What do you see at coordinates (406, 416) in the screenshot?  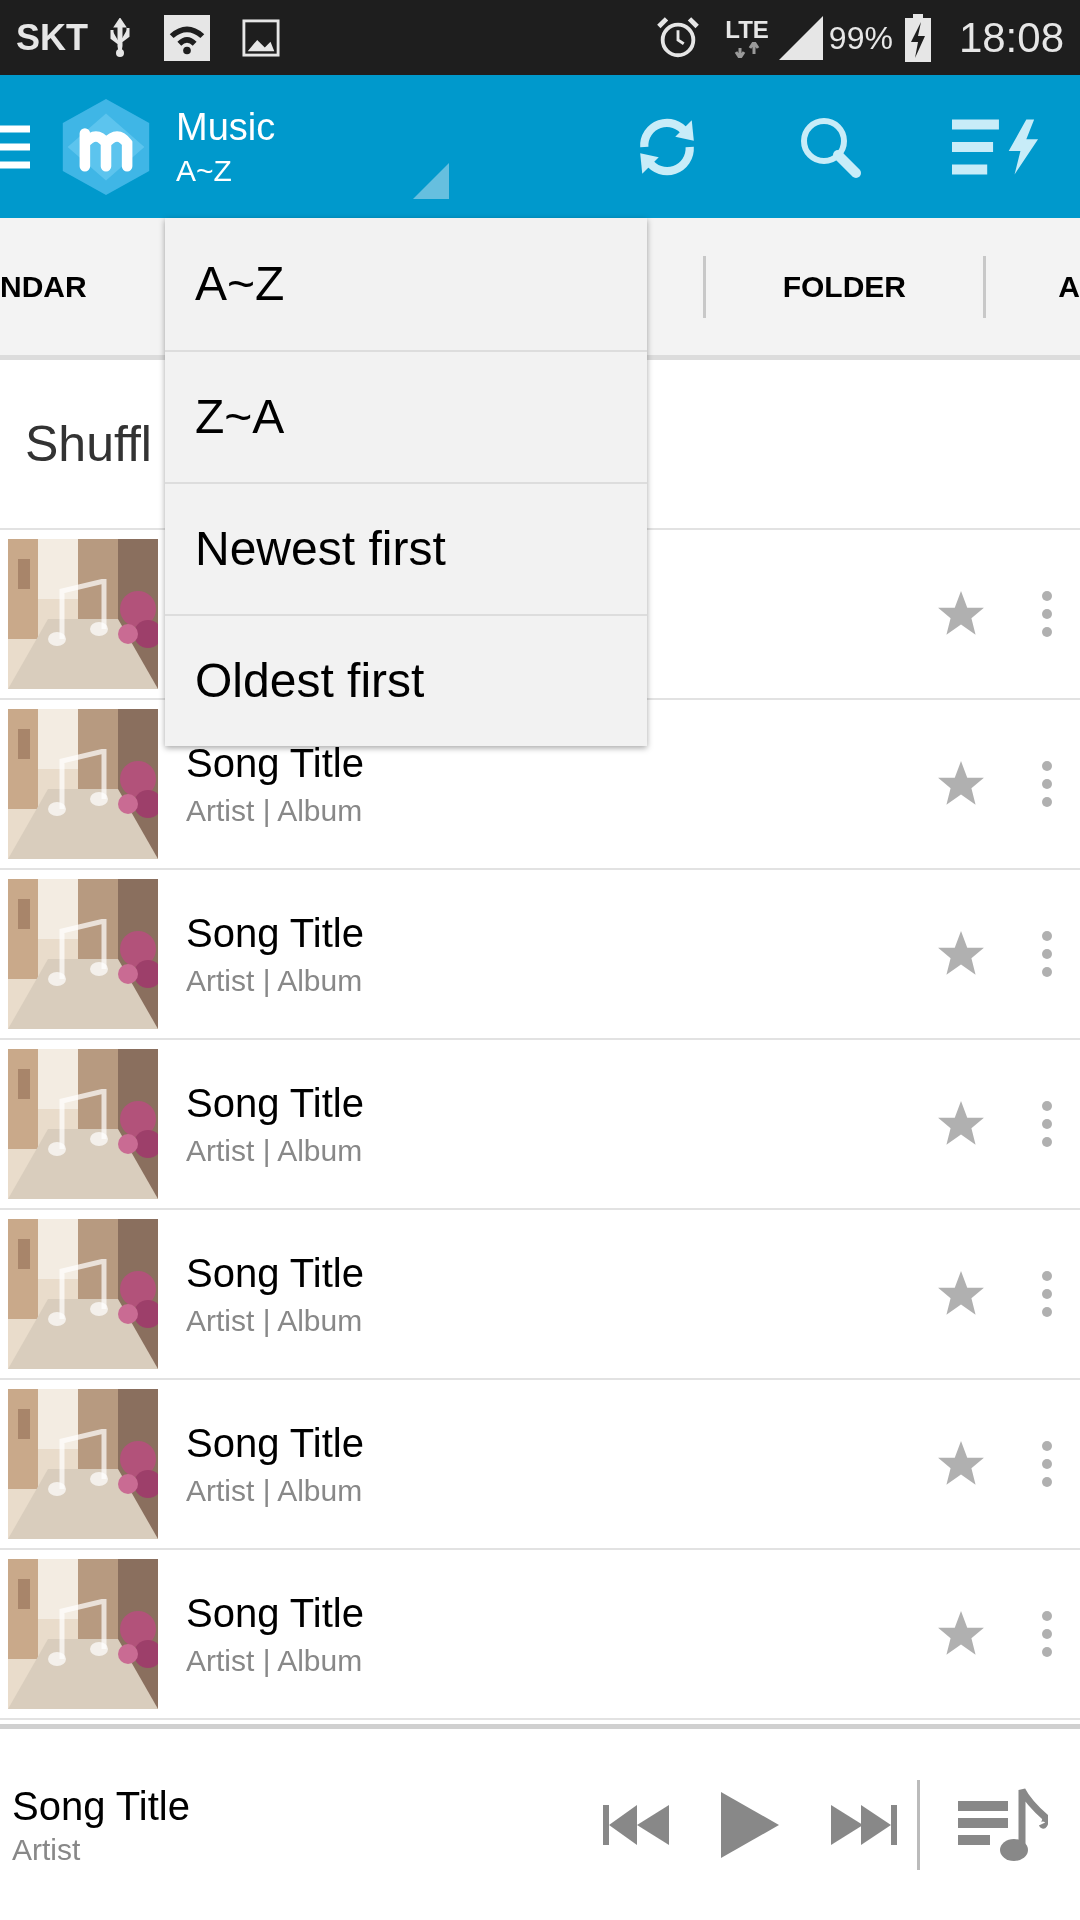 I see `sort-menu-item: Z~A` at bounding box center [406, 416].